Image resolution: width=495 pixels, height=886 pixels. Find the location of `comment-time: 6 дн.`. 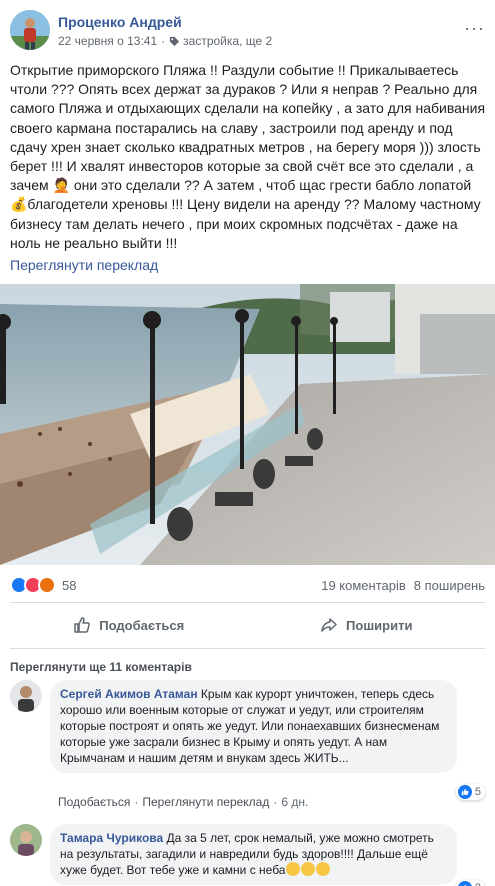

comment-time: 6 дн. is located at coordinates (294, 802).